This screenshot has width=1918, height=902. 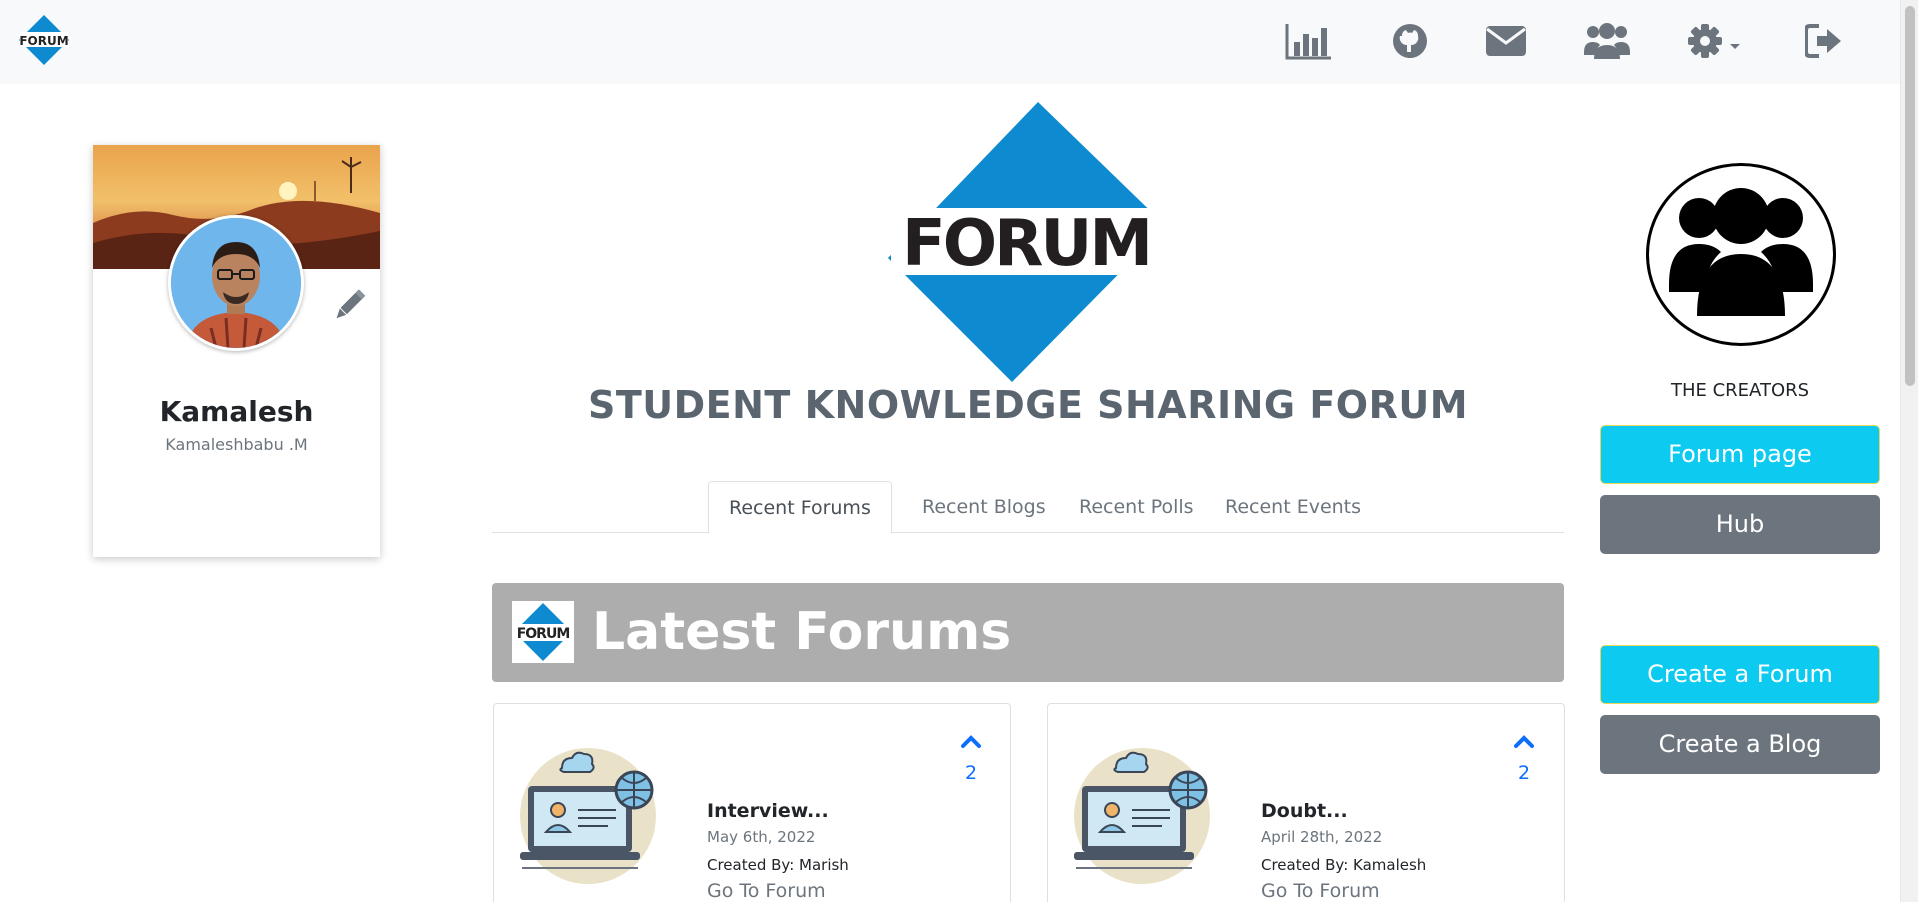 I want to click on creators-users-icon, so click(x=1741, y=254).